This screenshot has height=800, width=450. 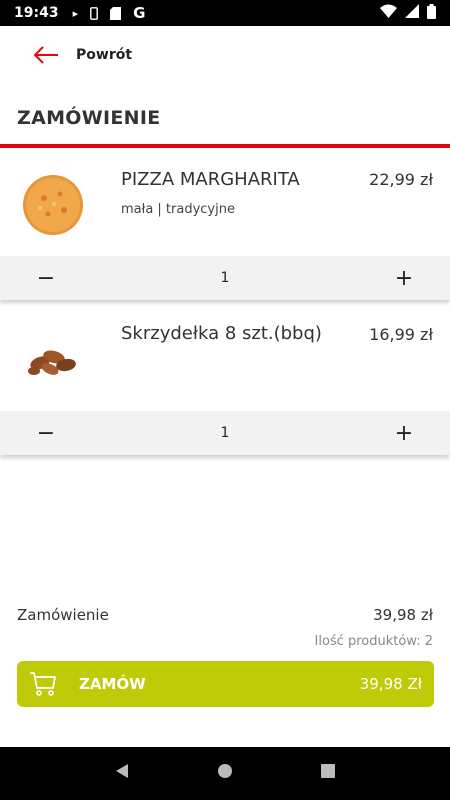 What do you see at coordinates (210, 179) in the screenshot?
I see `item-name: PIZZA MARGHARITA` at bounding box center [210, 179].